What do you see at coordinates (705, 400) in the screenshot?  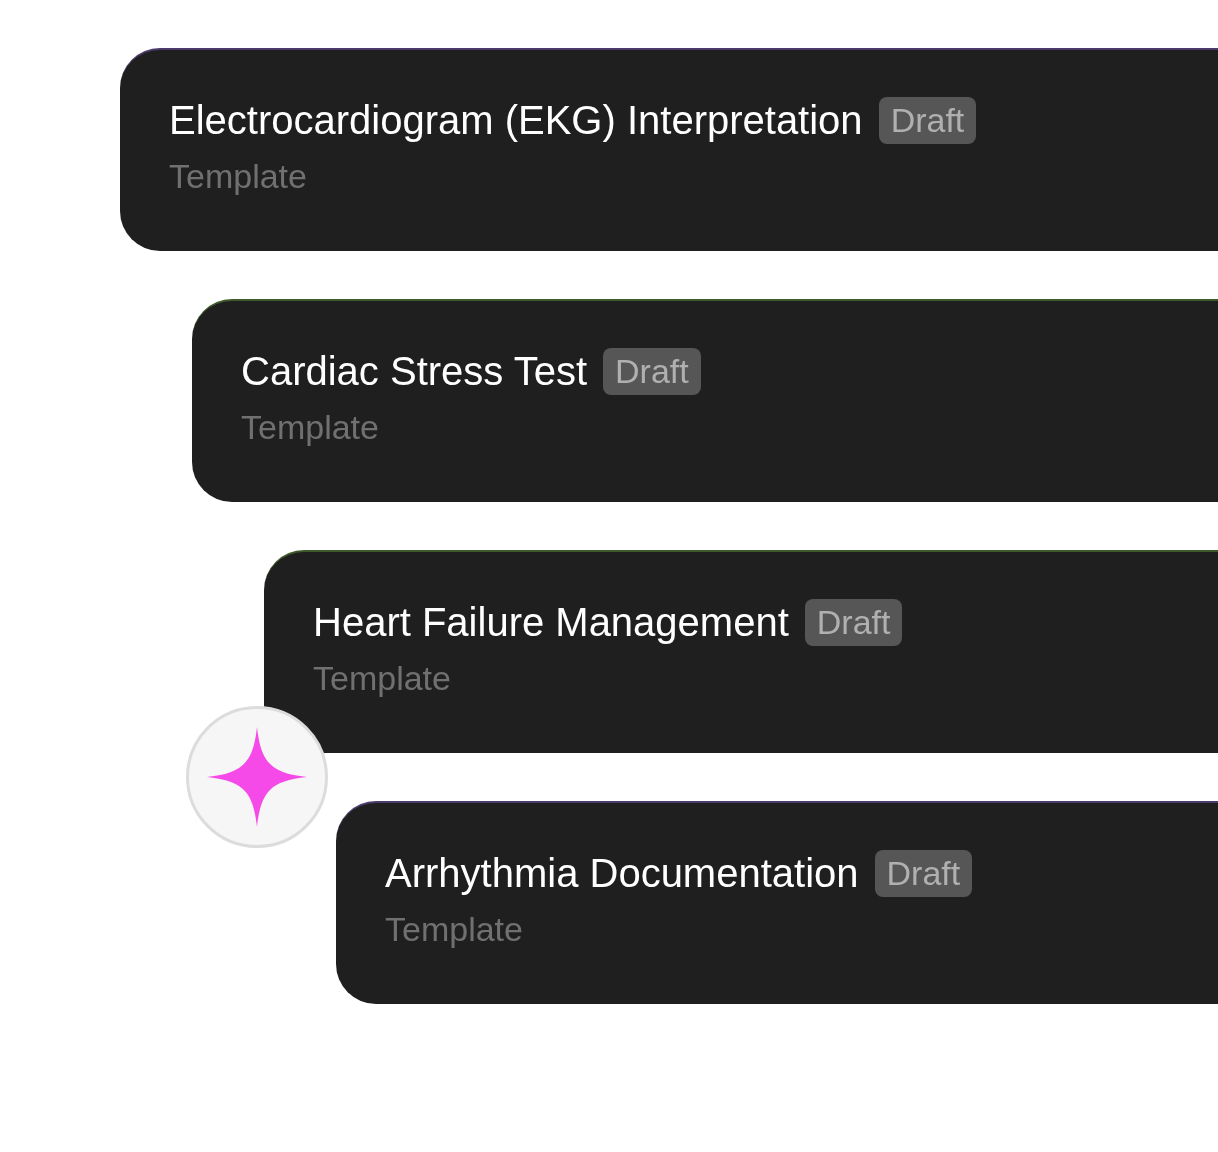 I see `template-card: Cardiac Stress Test Draft Template` at bounding box center [705, 400].